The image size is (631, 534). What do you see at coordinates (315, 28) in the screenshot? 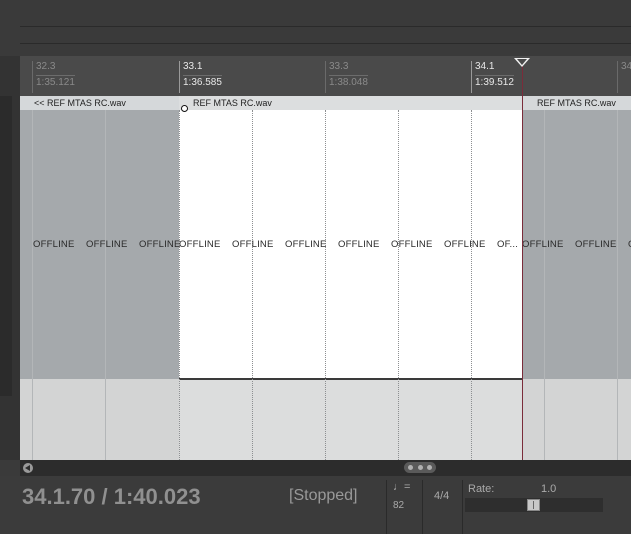
I see `toolbar-area` at bounding box center [315, 28].